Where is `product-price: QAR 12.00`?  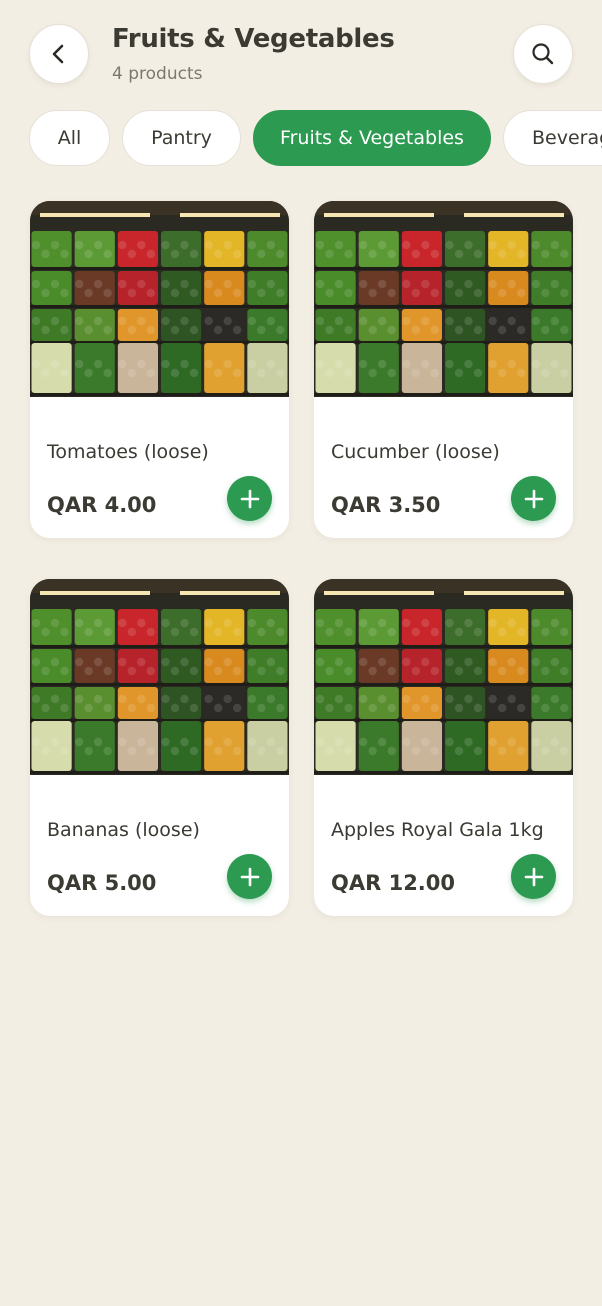
product-price: QAR 12.00 is located at coordinates (393, 883).